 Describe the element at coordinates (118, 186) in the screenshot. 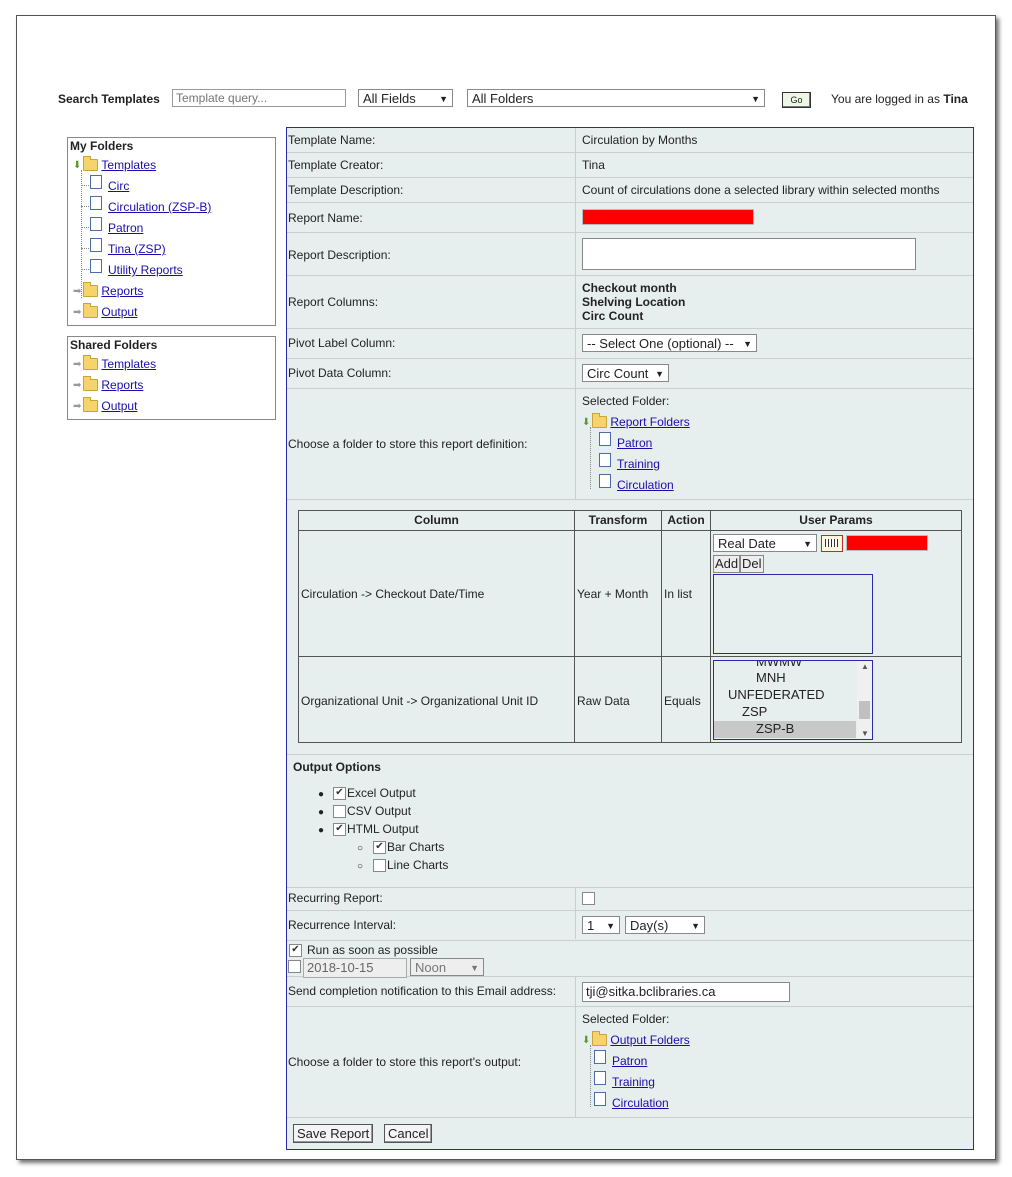

I see `template-item-link: Circ` at that location.